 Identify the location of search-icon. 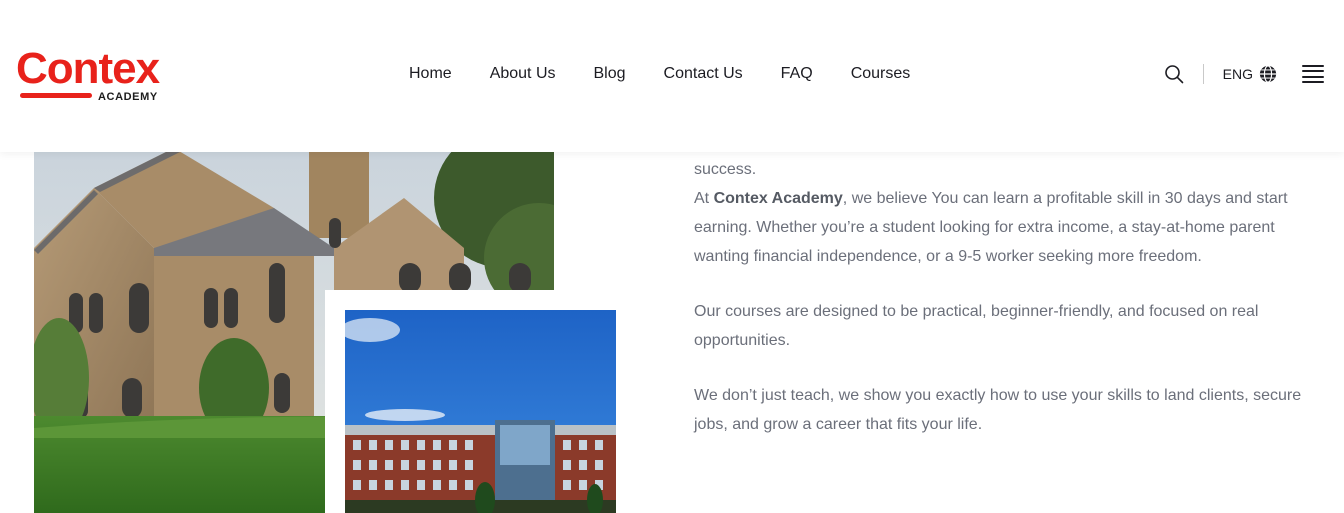
(1173, 74).